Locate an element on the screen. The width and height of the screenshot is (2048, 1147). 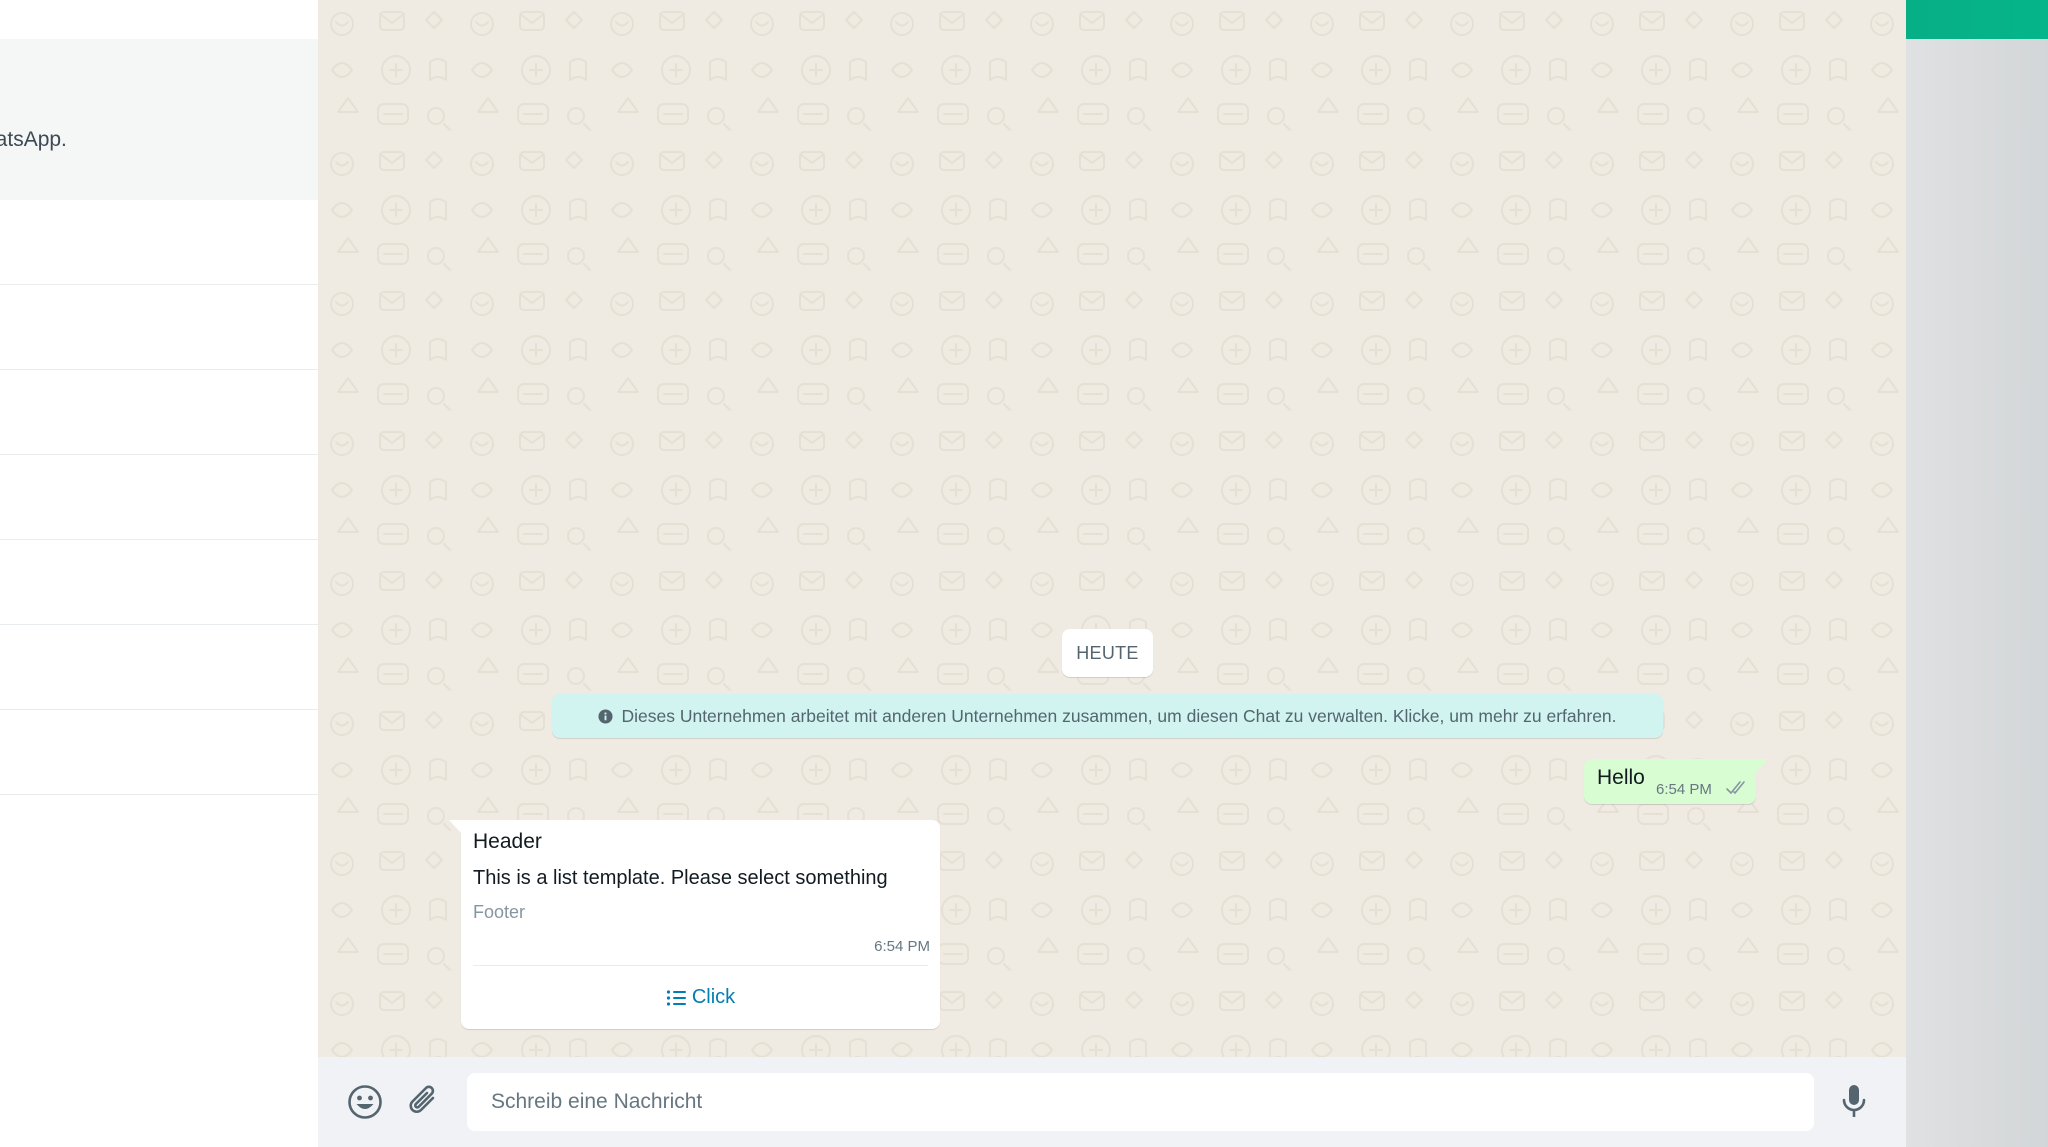
outgoing-message-text: Hello is located at coordinates (1621, 777).